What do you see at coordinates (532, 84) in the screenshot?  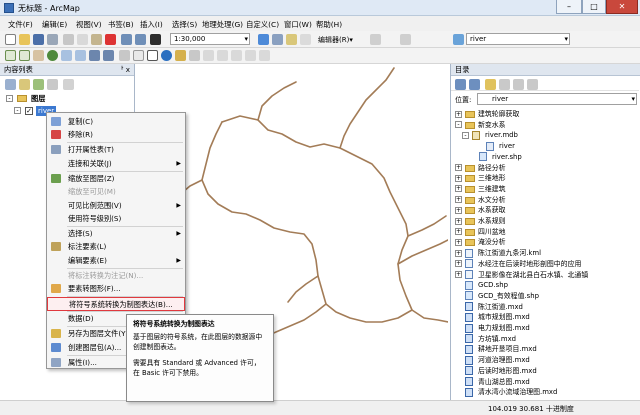 I see `view-options-icon` at bounding box center [532, 84].